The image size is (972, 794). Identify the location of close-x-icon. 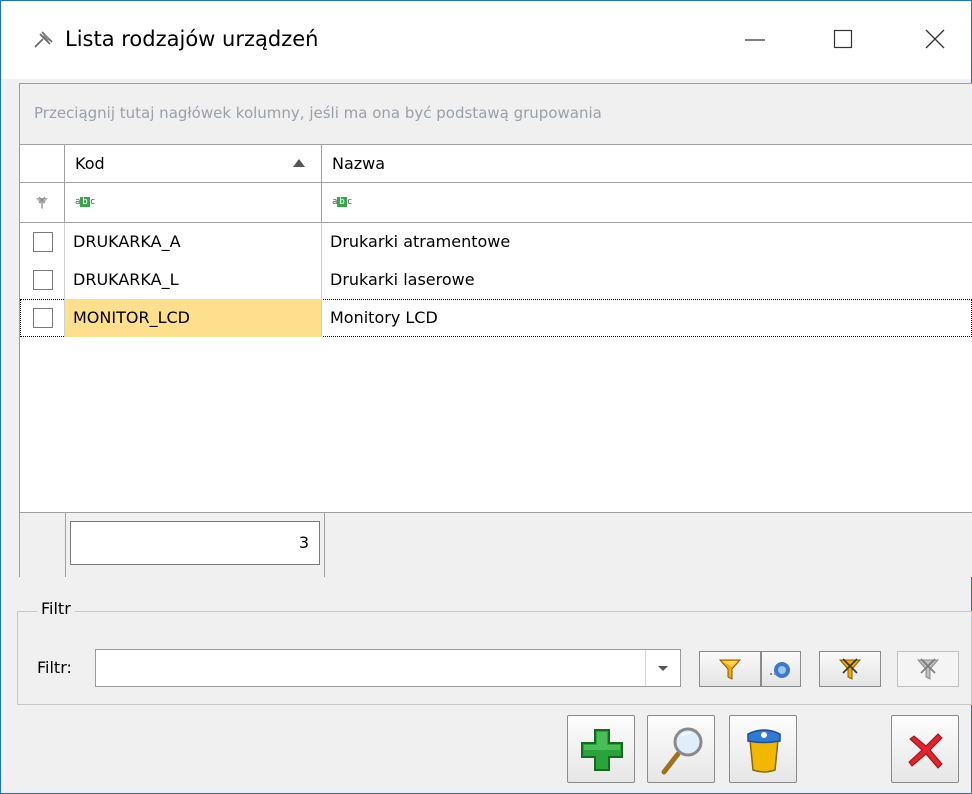
(926, 750).